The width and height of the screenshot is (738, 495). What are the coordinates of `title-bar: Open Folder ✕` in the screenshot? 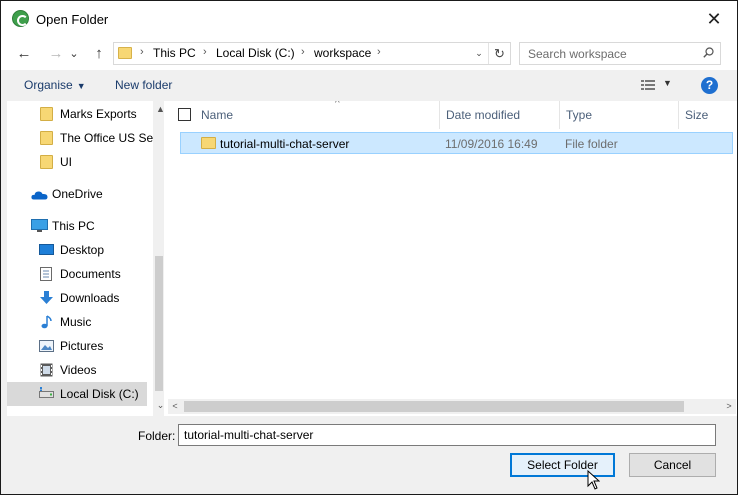 It's located at (369, 19).